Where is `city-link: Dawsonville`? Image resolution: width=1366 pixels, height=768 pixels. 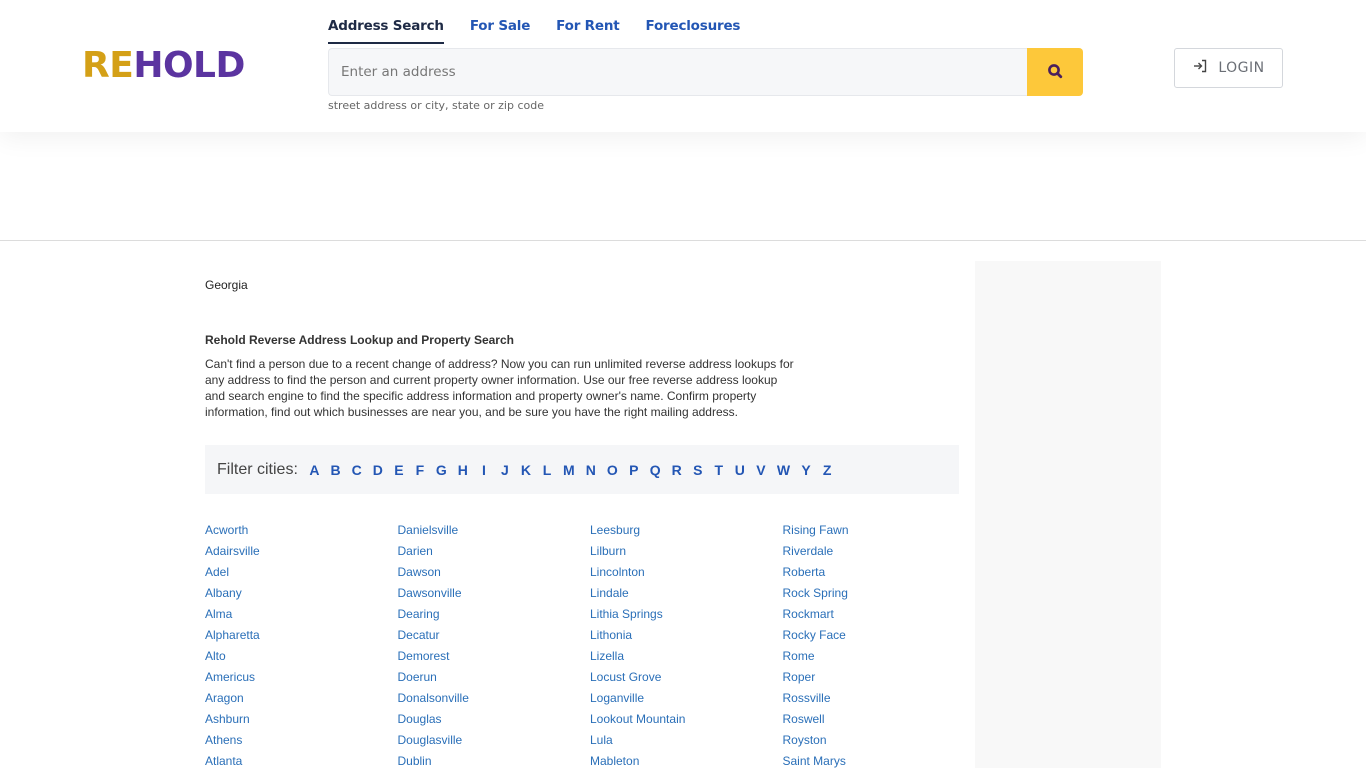 city-link: Dawsonville is located at coordinates (494, 593).